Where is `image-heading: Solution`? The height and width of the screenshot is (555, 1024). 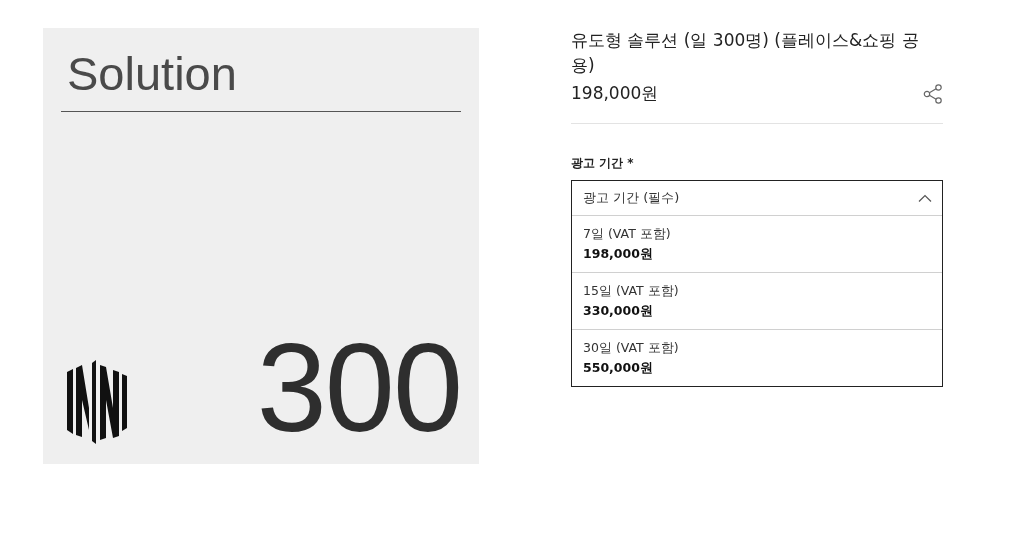
image-heading: Solution is located at coordinates (152, 73).